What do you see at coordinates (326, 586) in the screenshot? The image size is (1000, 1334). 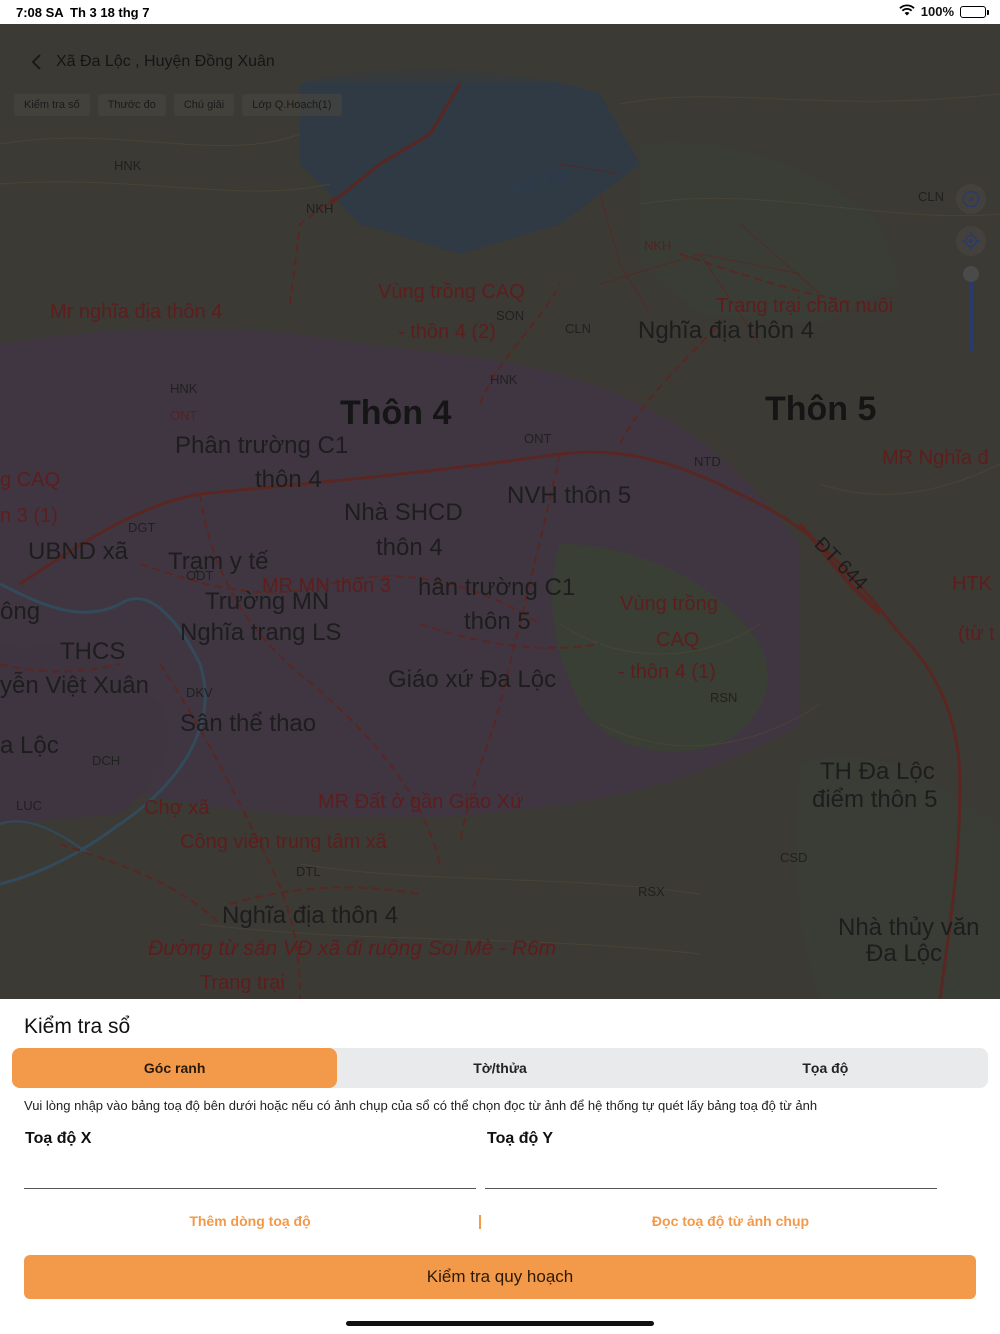 I see `map-label-mr-mn: MR MN thôn 3` at bounding box center [326, 586].